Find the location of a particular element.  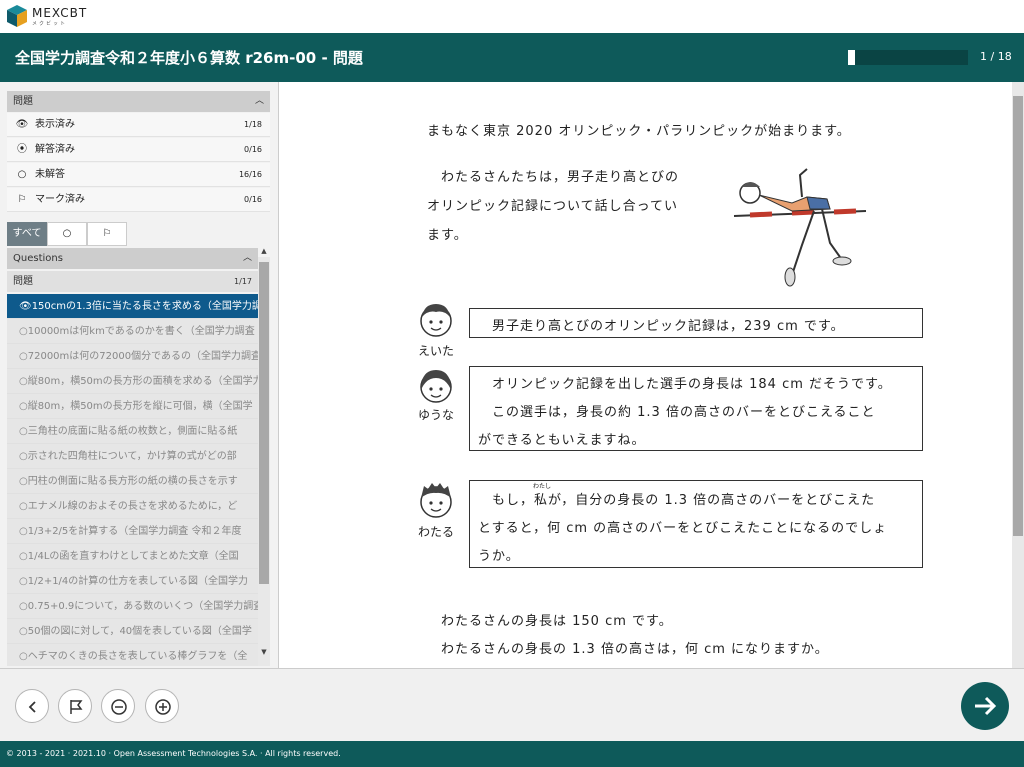

stat-label: 未解答 is located at coordinates (50, 174).